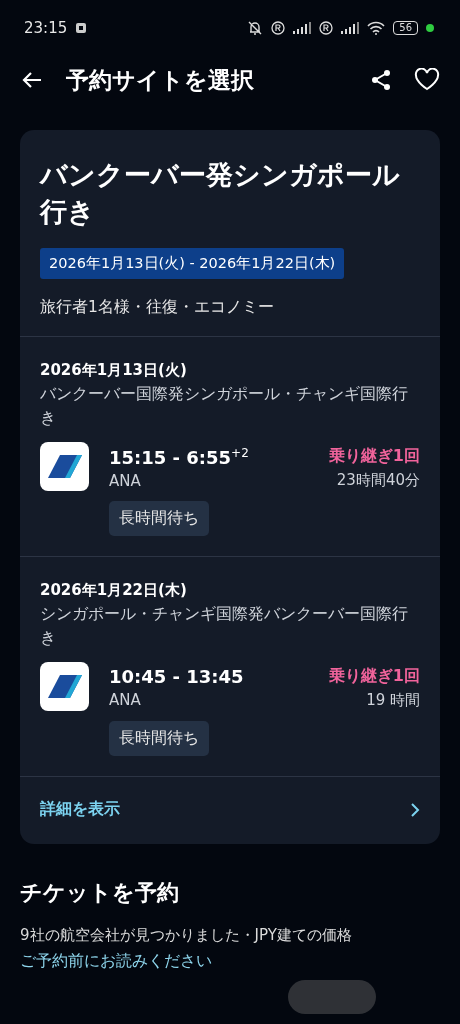  I want to click on share-button, so click(381, 80).